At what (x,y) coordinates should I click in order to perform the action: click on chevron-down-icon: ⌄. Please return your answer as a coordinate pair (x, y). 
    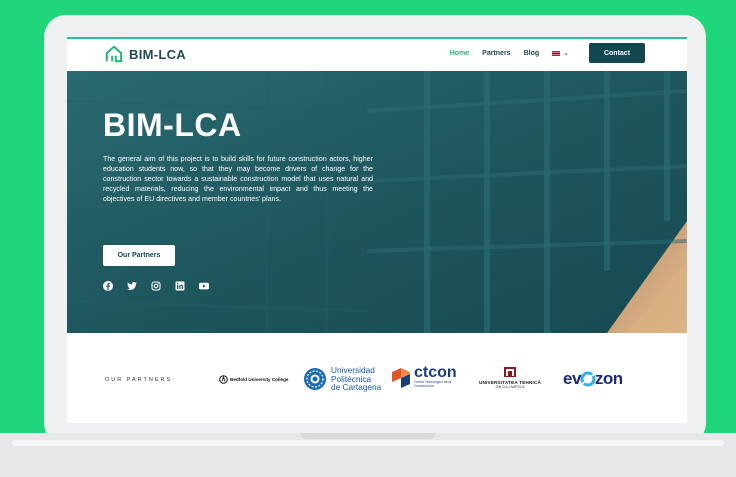
    Looking at the image, I should click on (566, 53).